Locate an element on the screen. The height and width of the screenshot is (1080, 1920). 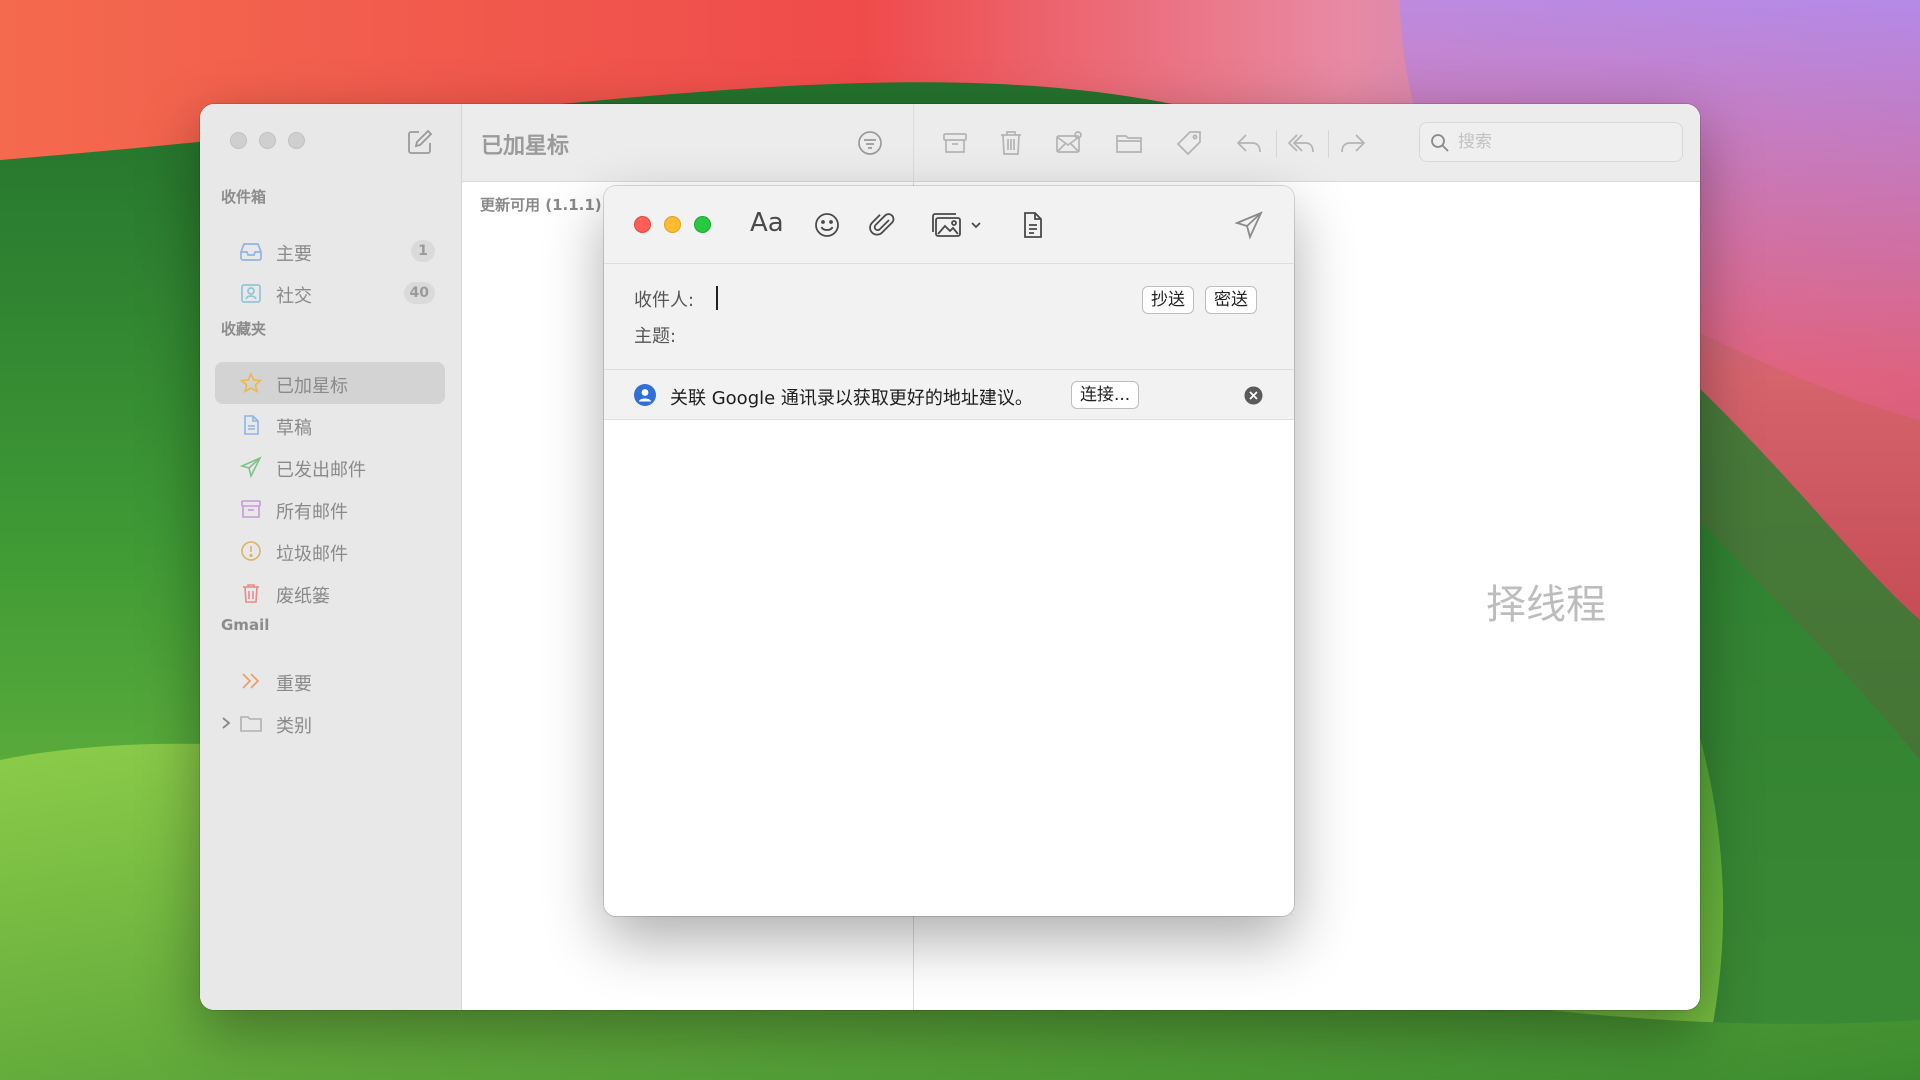
reply-all-icon is located at coordinates (1301, 143).